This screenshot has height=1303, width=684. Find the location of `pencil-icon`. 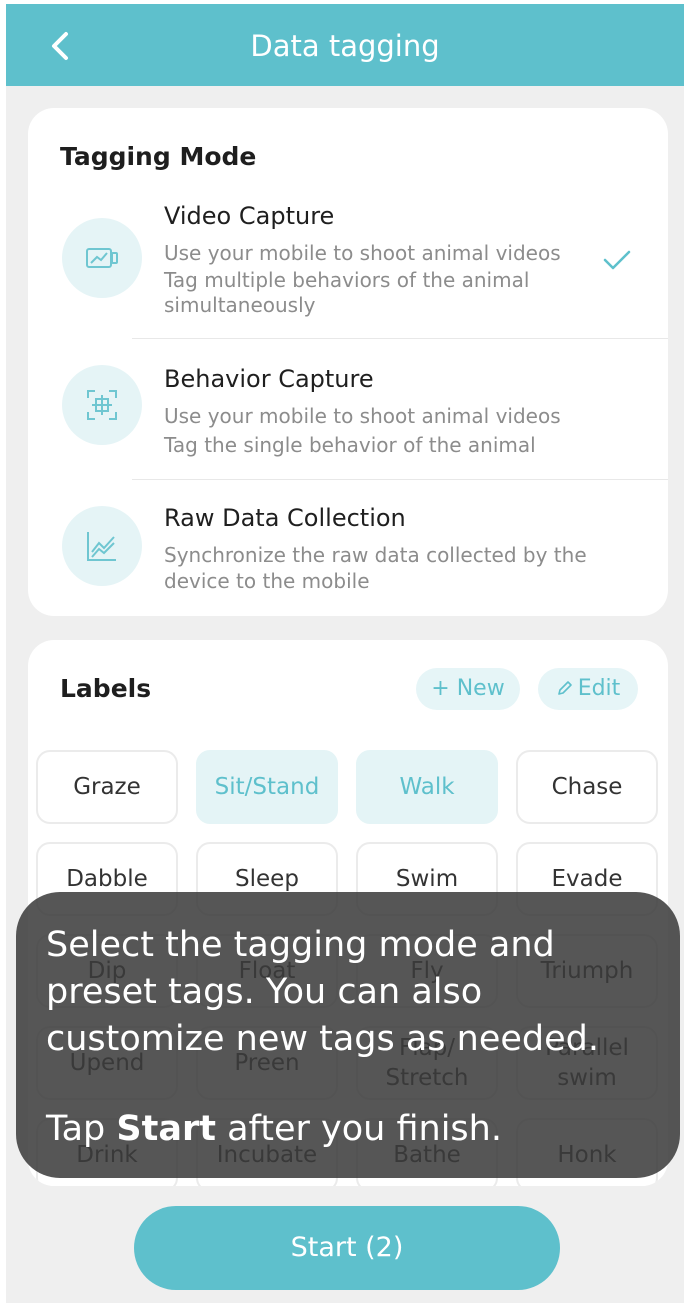

pencil-icon is located at coordinates (564, 688).